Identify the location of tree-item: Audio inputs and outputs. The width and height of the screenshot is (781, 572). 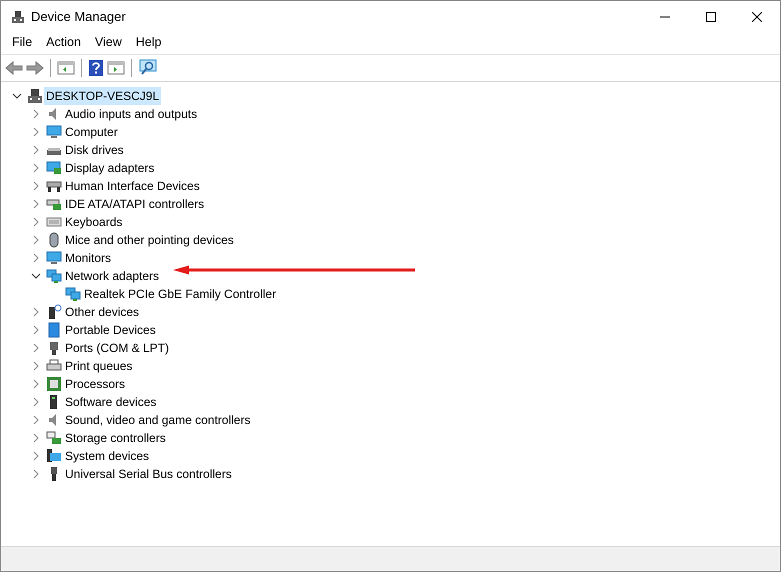
(131, 114).